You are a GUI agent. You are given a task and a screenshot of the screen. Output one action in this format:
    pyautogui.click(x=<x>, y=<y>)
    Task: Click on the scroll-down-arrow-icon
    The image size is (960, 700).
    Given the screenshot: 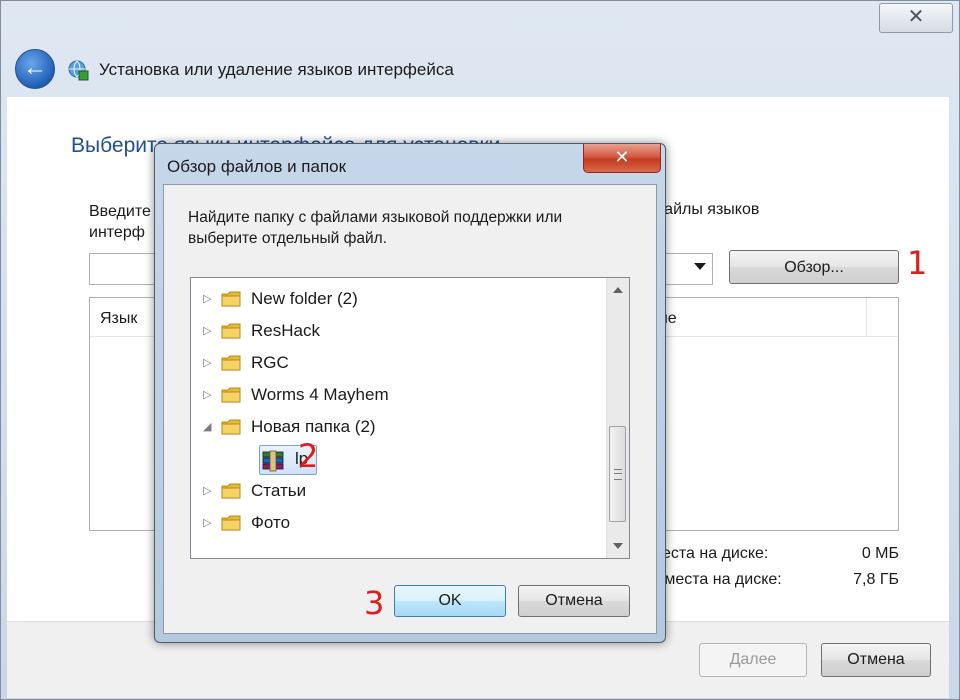 What is the action you would take?
    pyautogui.click(x=618, y=546)
    